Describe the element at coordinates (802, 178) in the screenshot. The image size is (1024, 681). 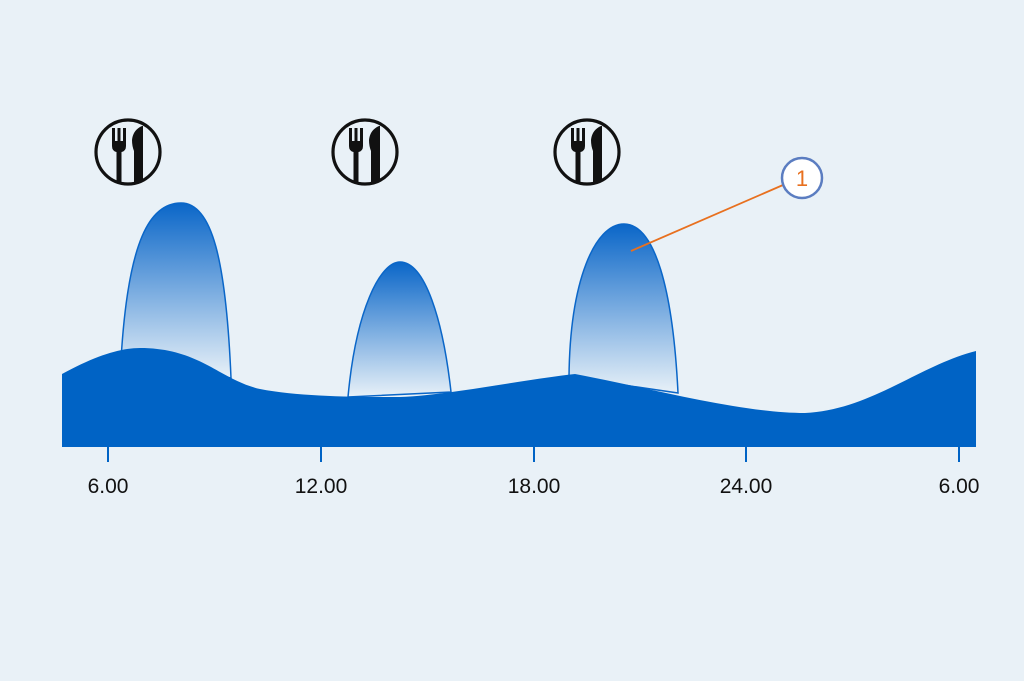
I see `callout-label: 1` at that location.